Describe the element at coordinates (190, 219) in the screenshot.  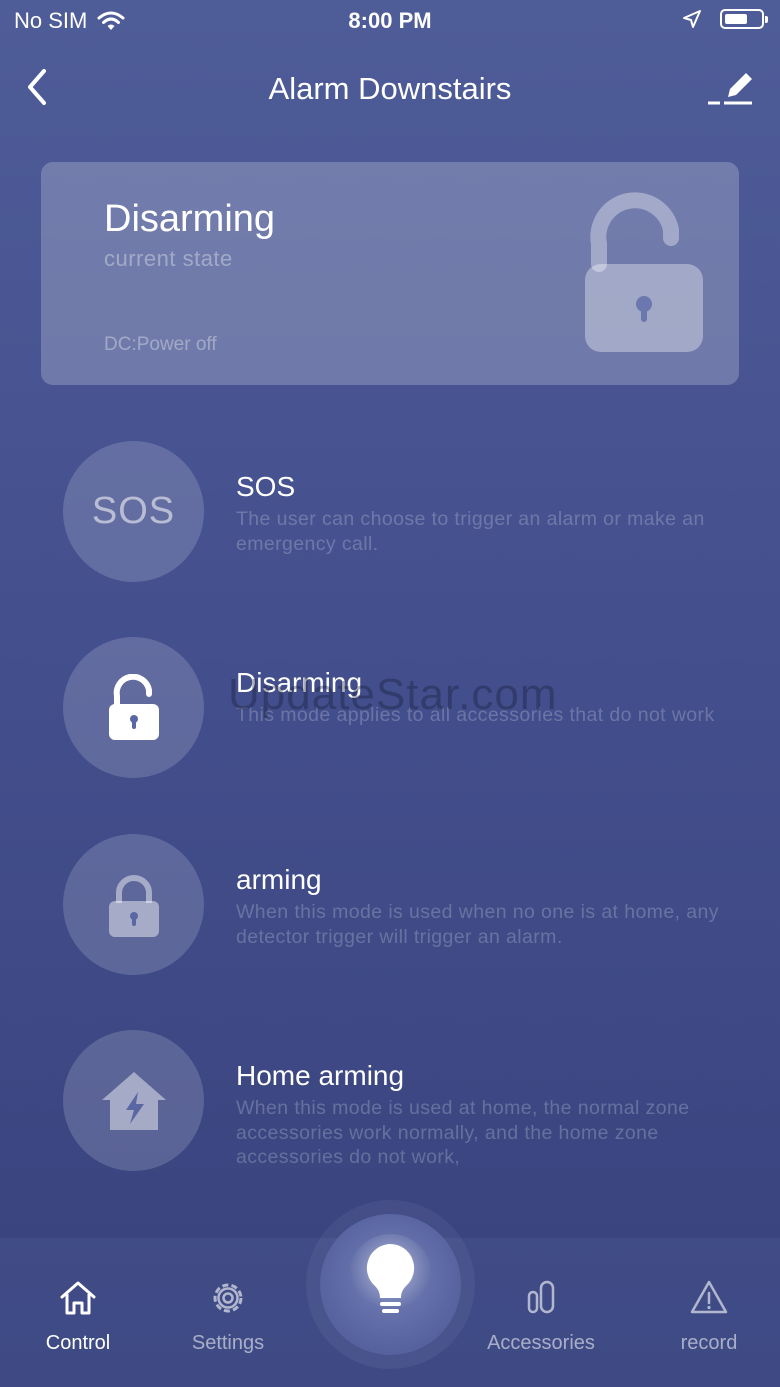
I see `current-state-title: Disarming` at that location.